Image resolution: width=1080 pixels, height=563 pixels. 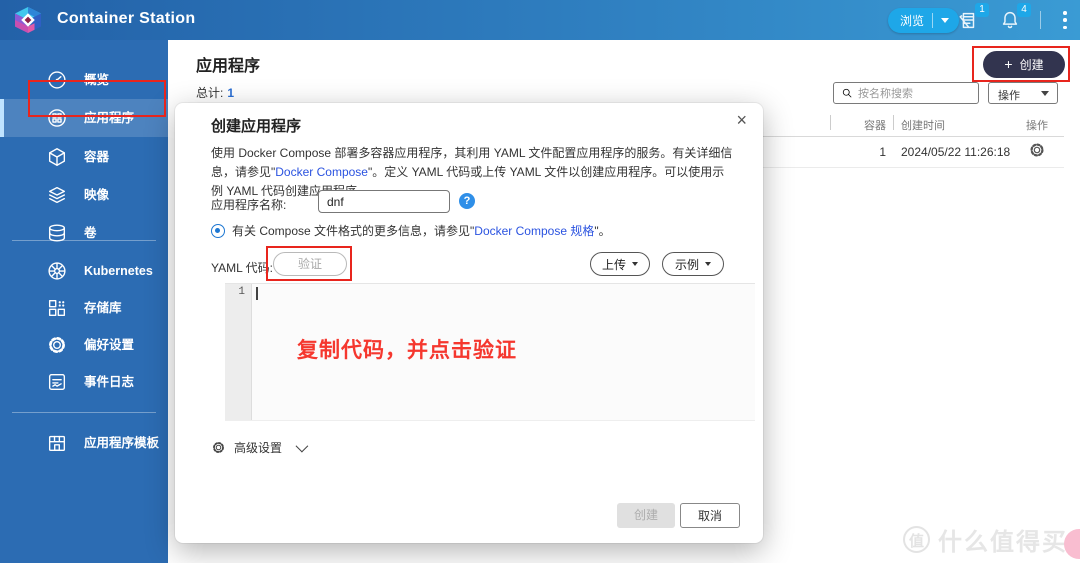 What do you see at coordinates (956, 152) in the screenshot?
I see `row-created-time: 2024/05/22 11:26:18` at bounding box center [956, 152].